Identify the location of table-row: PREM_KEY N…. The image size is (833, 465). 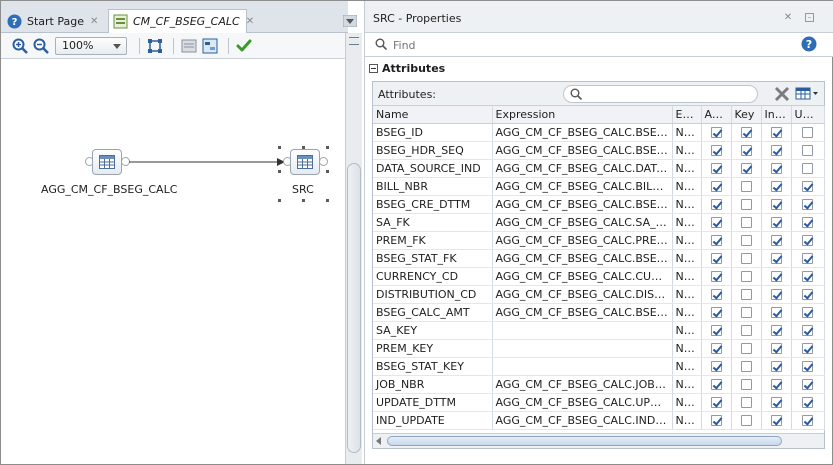
(599, 348).